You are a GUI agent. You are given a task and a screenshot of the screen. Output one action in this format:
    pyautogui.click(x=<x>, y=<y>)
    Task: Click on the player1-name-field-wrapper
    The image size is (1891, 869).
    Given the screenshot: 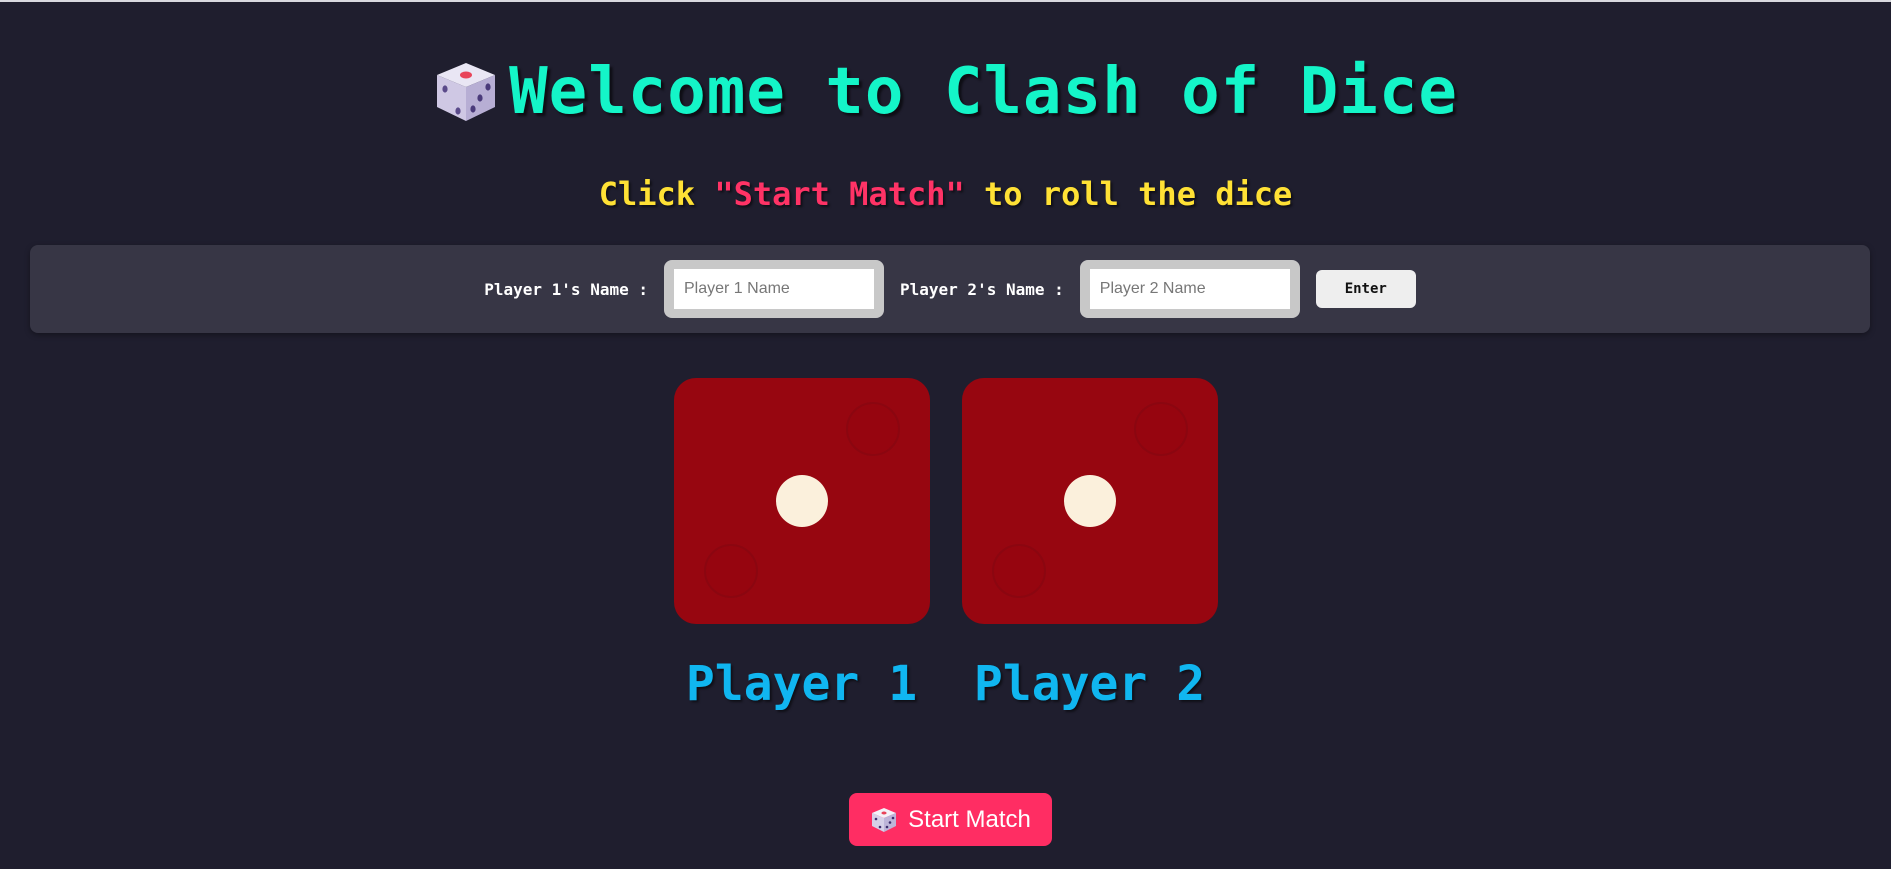 What is the action you would take?
    pyautogui.click(x=774, y=289)
    